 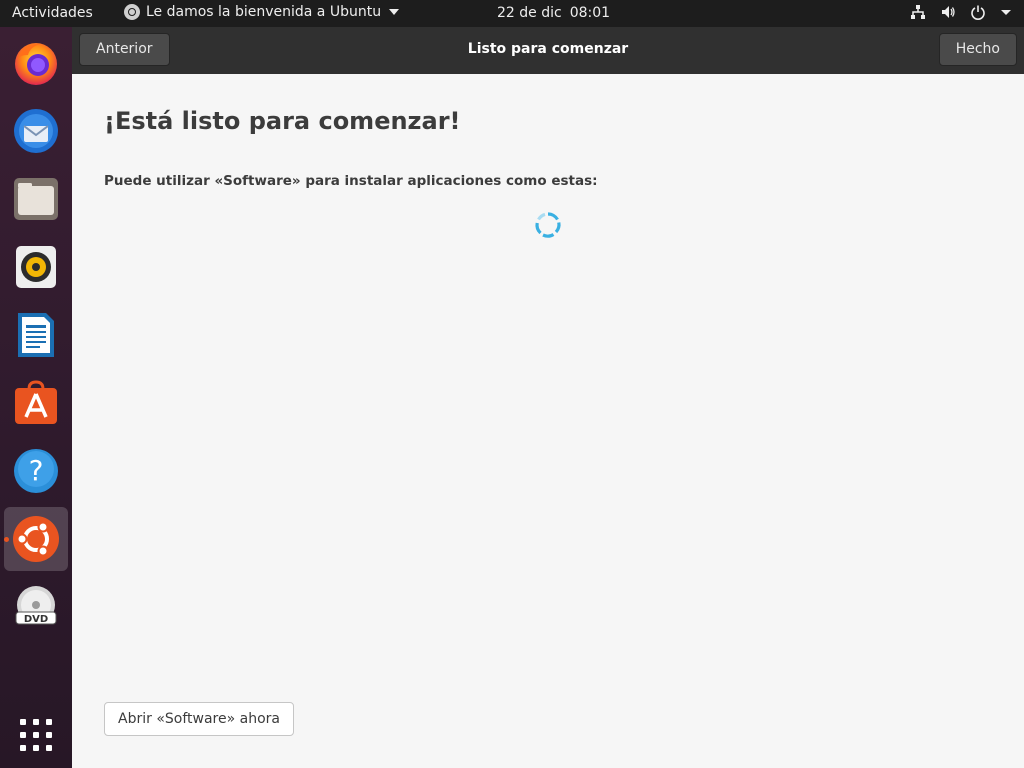 I want to click on dock-item-firefox, so click(x=36, y=63).